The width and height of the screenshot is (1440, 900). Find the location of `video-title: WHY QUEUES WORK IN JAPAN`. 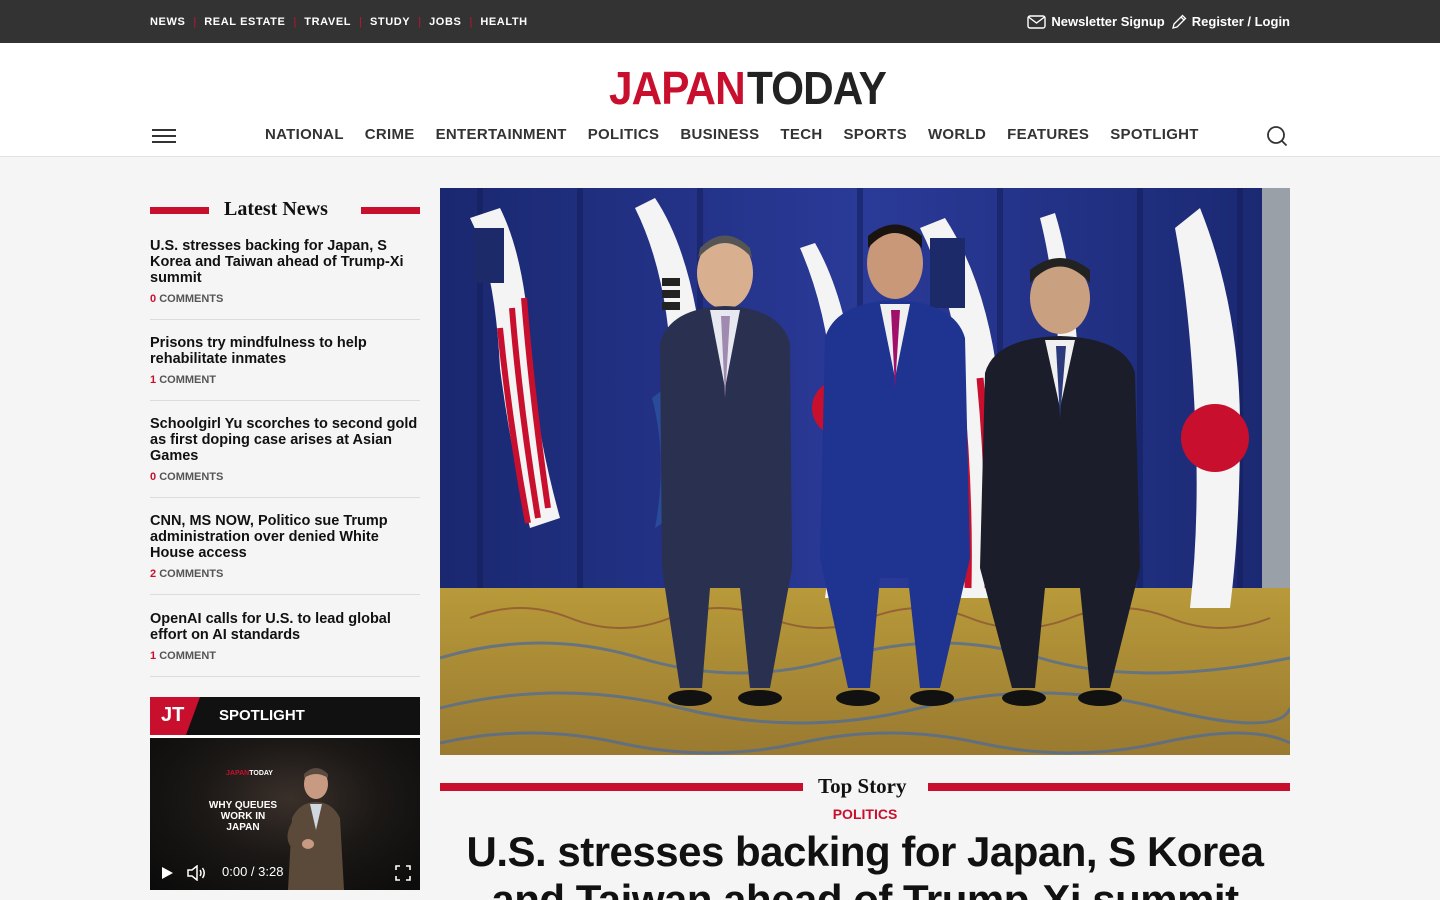

video-title: WHY QUEUES WORK IN JAPAN is located at coordinates (243, 816).